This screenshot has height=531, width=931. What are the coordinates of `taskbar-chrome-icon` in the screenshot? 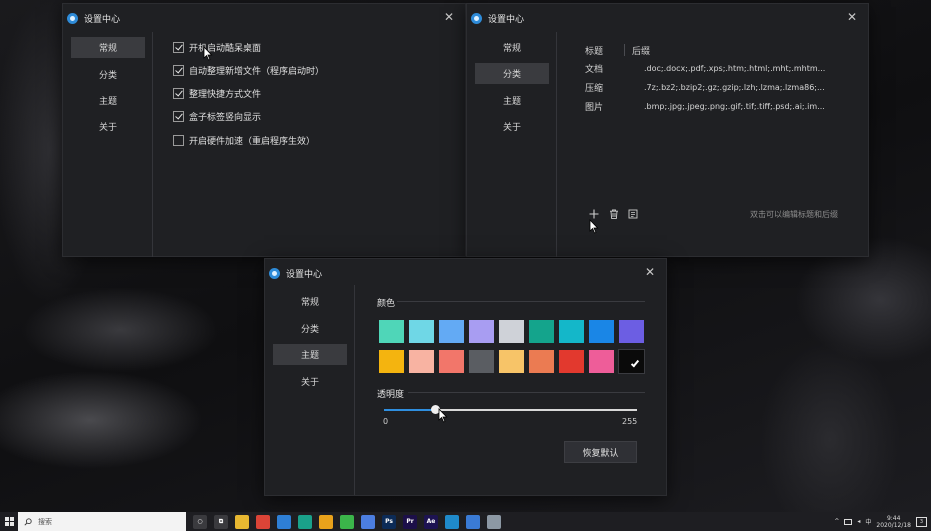 It's located at (263, 521).